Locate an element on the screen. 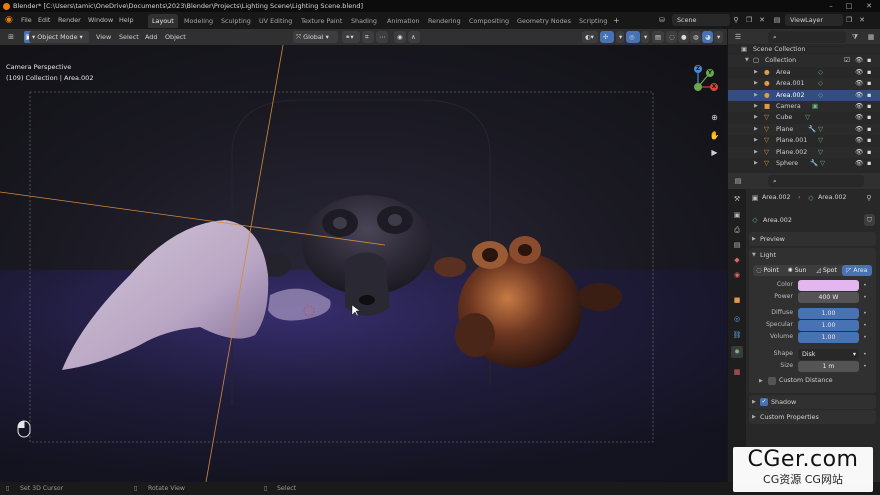 This screenshot has height=495, width=880. menu-file: File is located at coordinates (26, 20).